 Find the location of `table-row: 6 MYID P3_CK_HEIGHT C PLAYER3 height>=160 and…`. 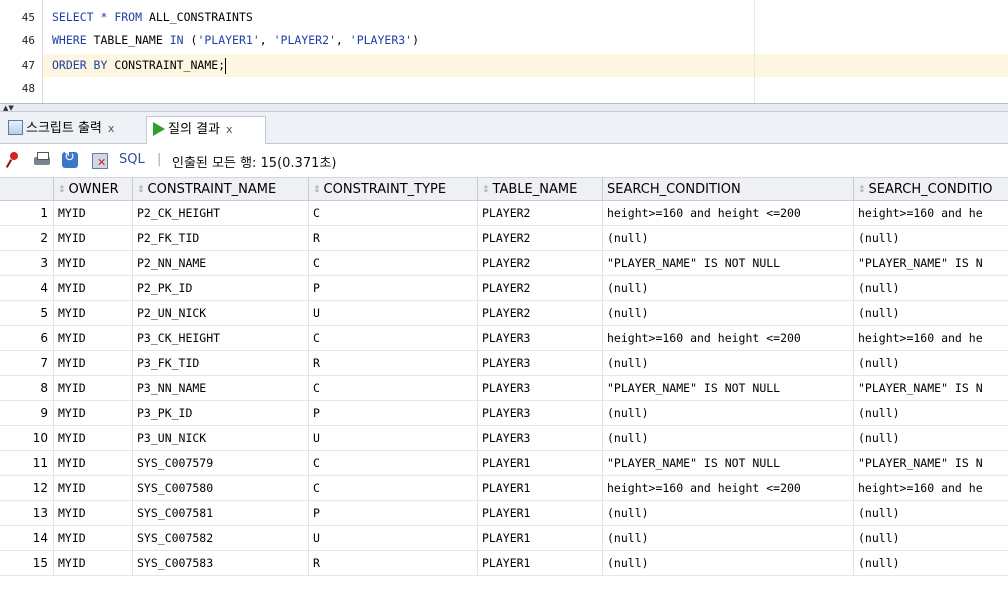

table-row: 6 MYID P3_CK_HEIGHT C PLAYER3 height>=160 and… is located at coordinates (504, 338).